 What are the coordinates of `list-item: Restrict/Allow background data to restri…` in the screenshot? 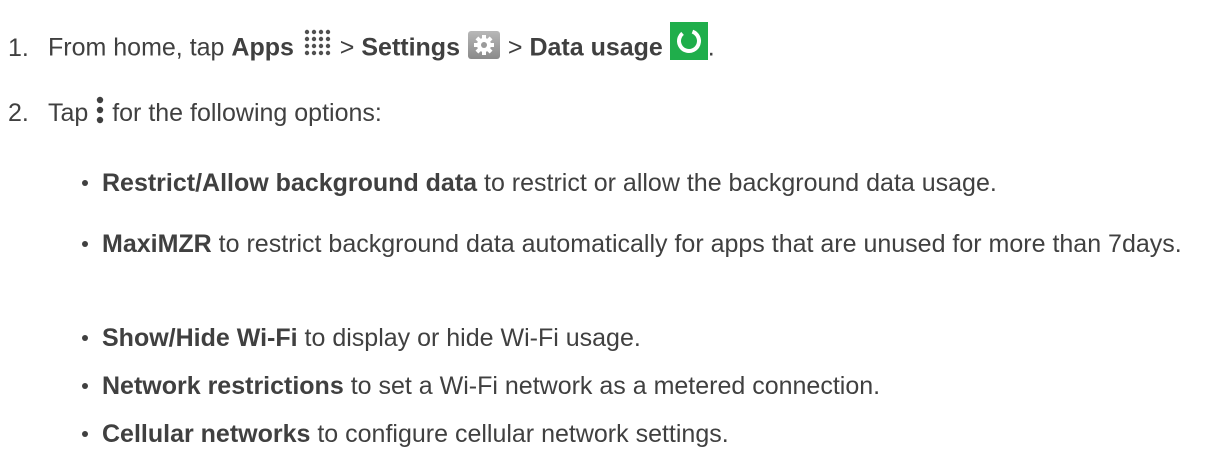 It's located at (652, 183).